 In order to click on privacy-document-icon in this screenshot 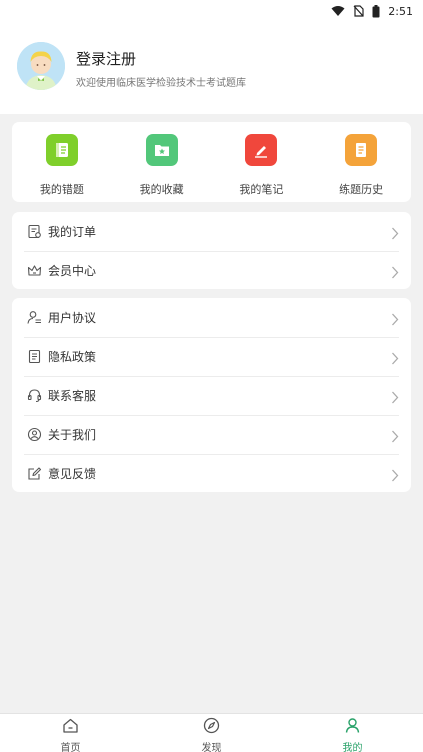, I will do `click(34, 357)`.